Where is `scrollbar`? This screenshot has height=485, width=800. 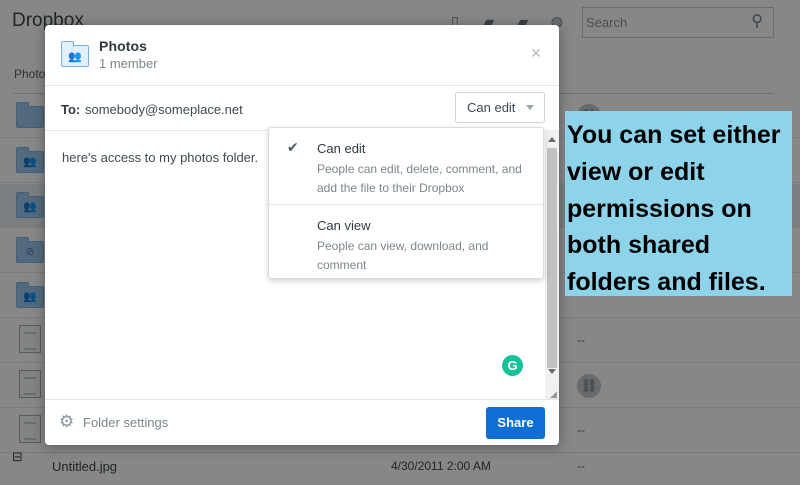 scrollbar is located at coordinates (552, 265).